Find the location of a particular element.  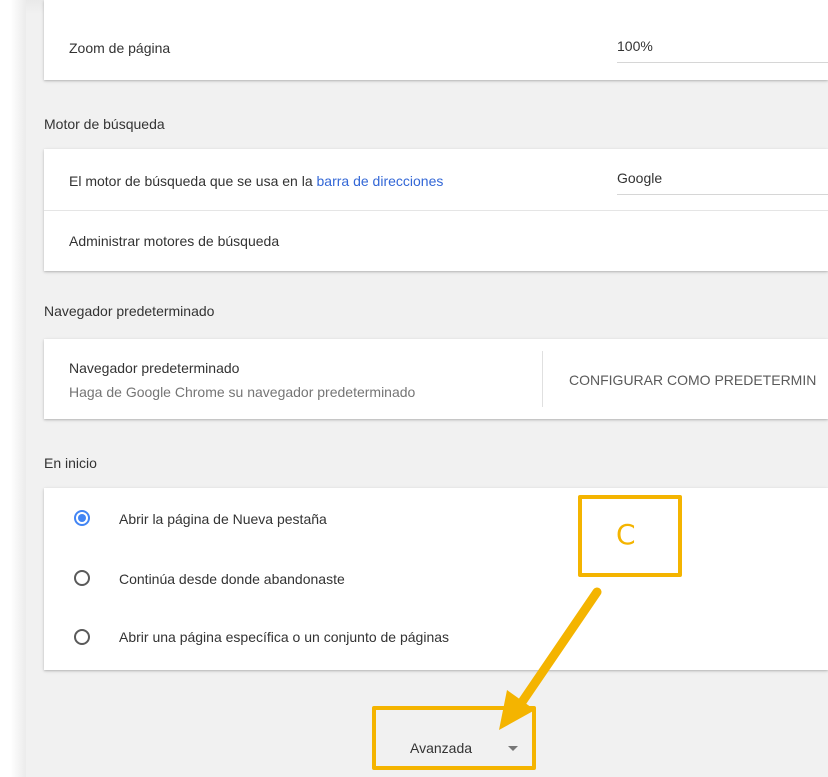

callout-letter: C is located at coordinates (626, 534).